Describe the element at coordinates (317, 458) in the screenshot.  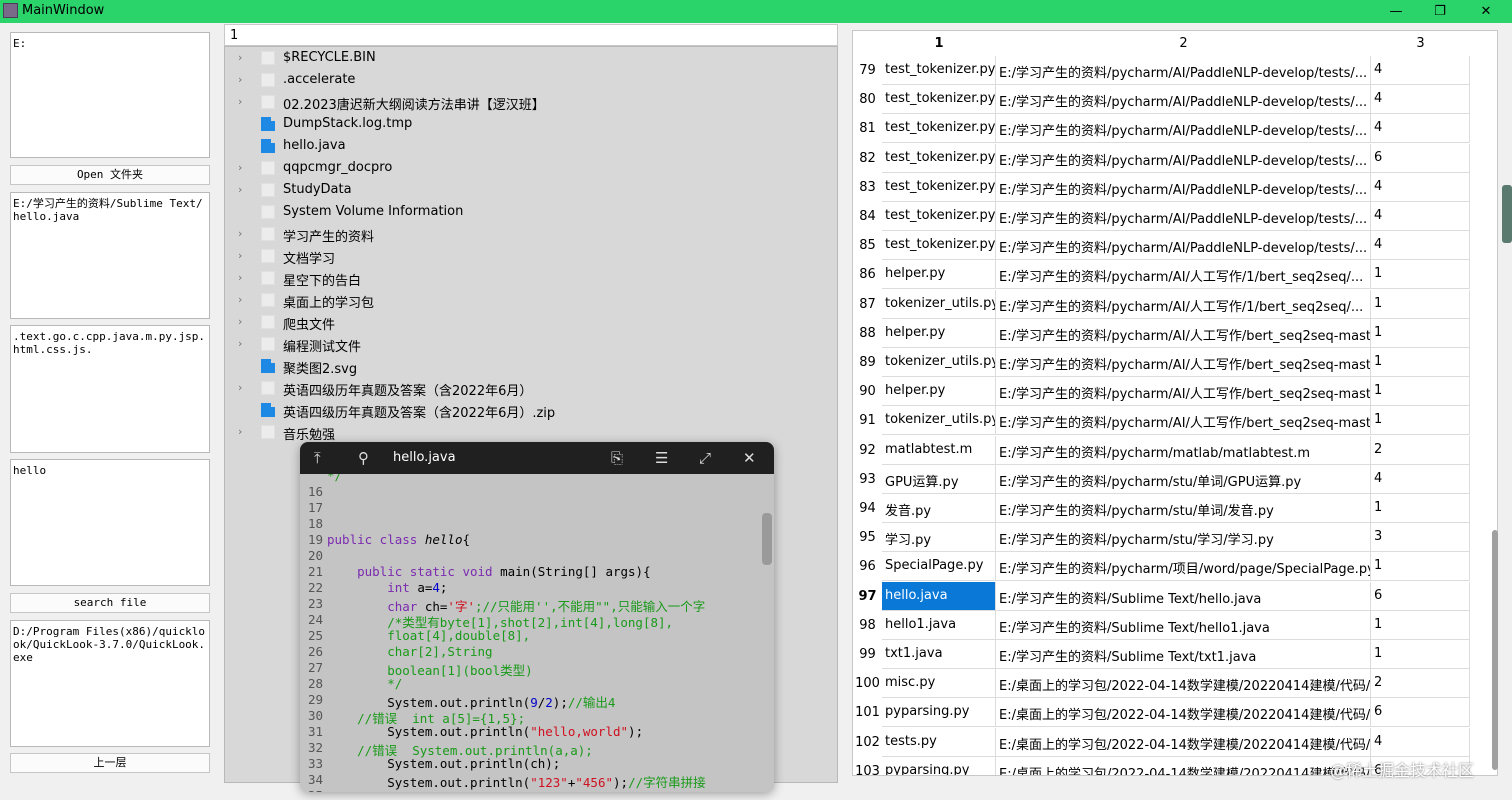
I see `collapse-top-icon: ⤒` at that location.